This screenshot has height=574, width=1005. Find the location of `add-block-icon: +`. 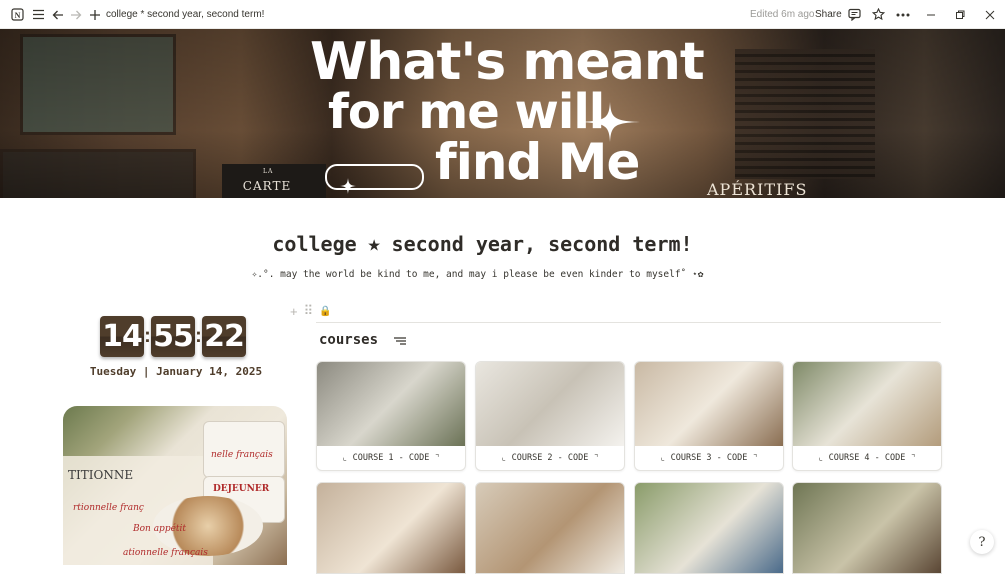

add-block-icon: + is located at coordinates (294, 311).